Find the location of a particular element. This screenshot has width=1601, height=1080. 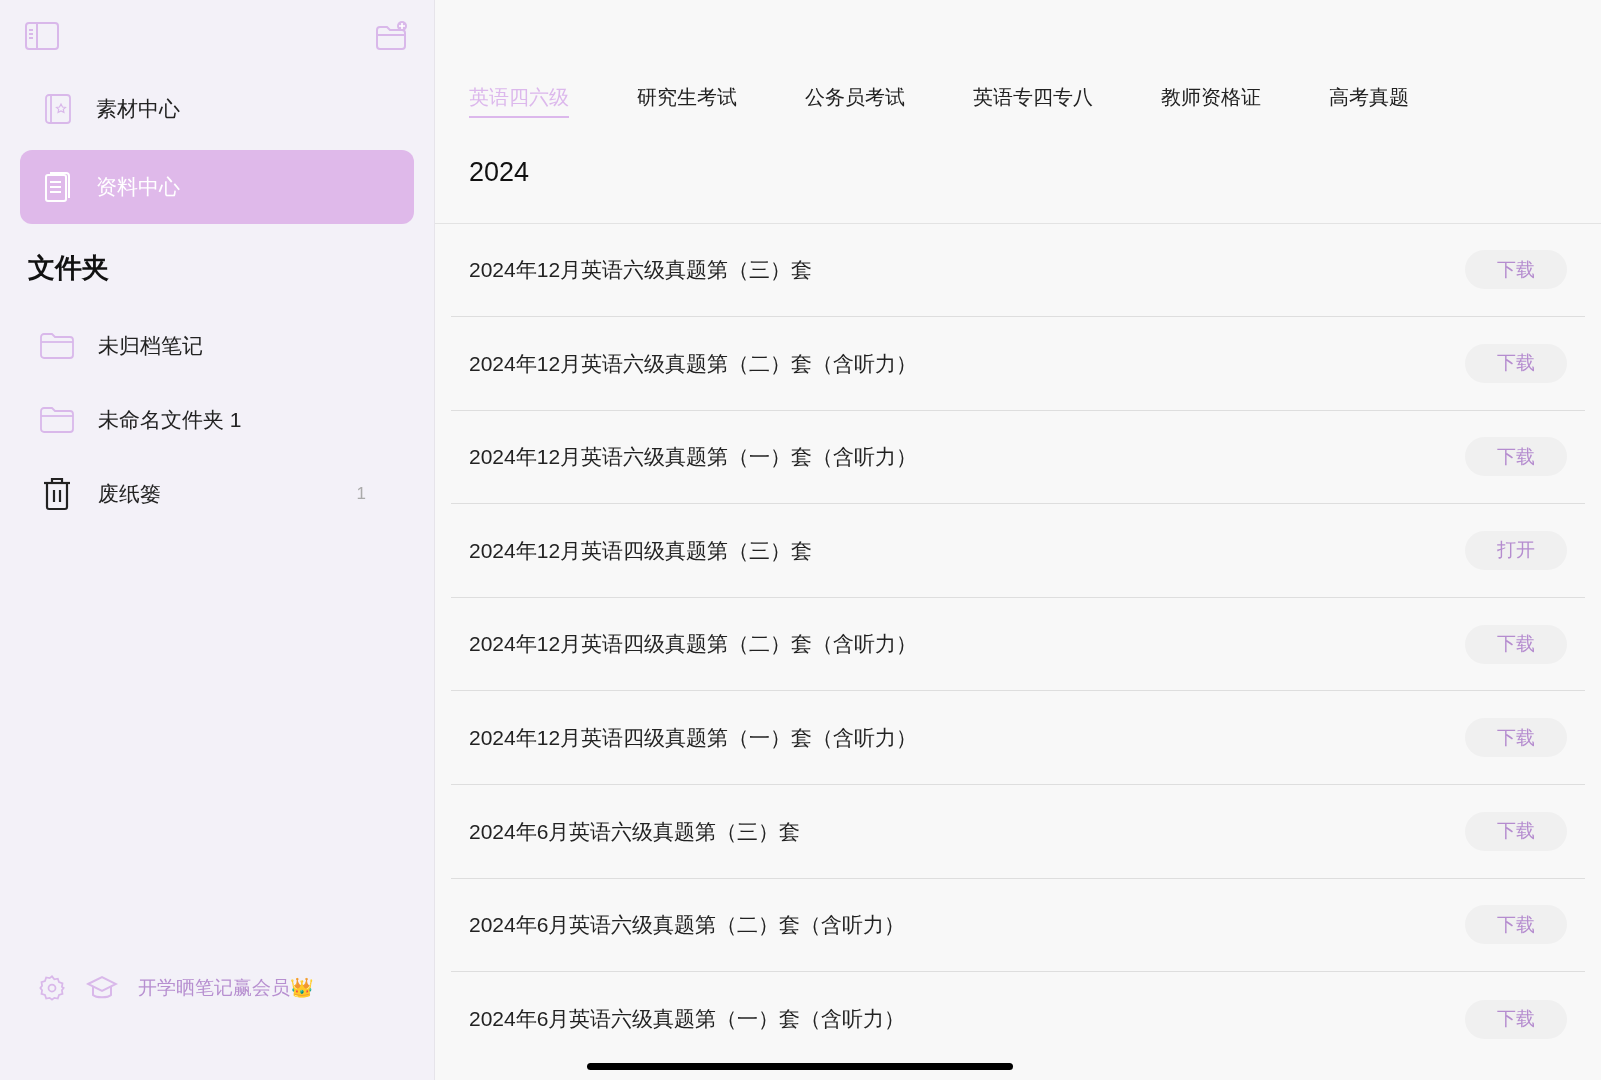

item-count: 1 is located at coordinates (361, 493).